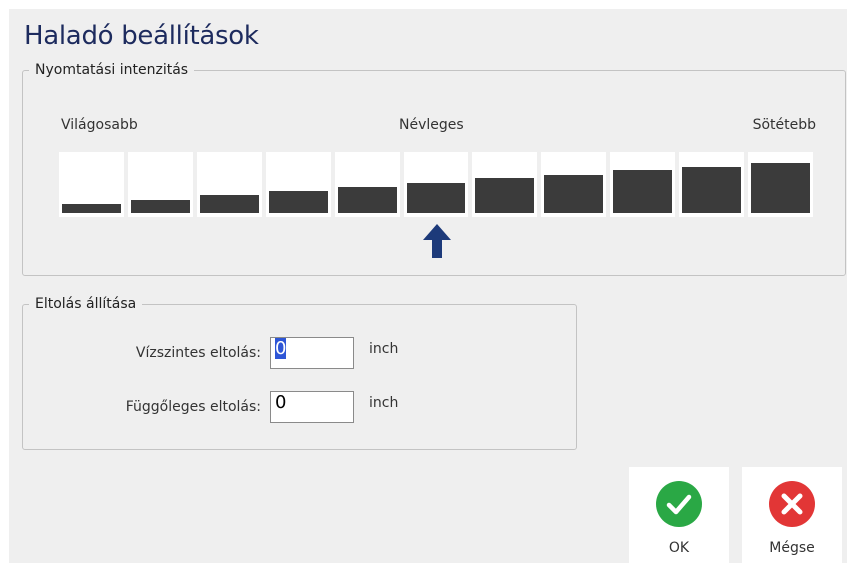 The height and width of the screenshot is (563, 847). Describe the element at coordinates (281, 348) in the screenshot. I see `horizontal-offset-value: 0` at that location.